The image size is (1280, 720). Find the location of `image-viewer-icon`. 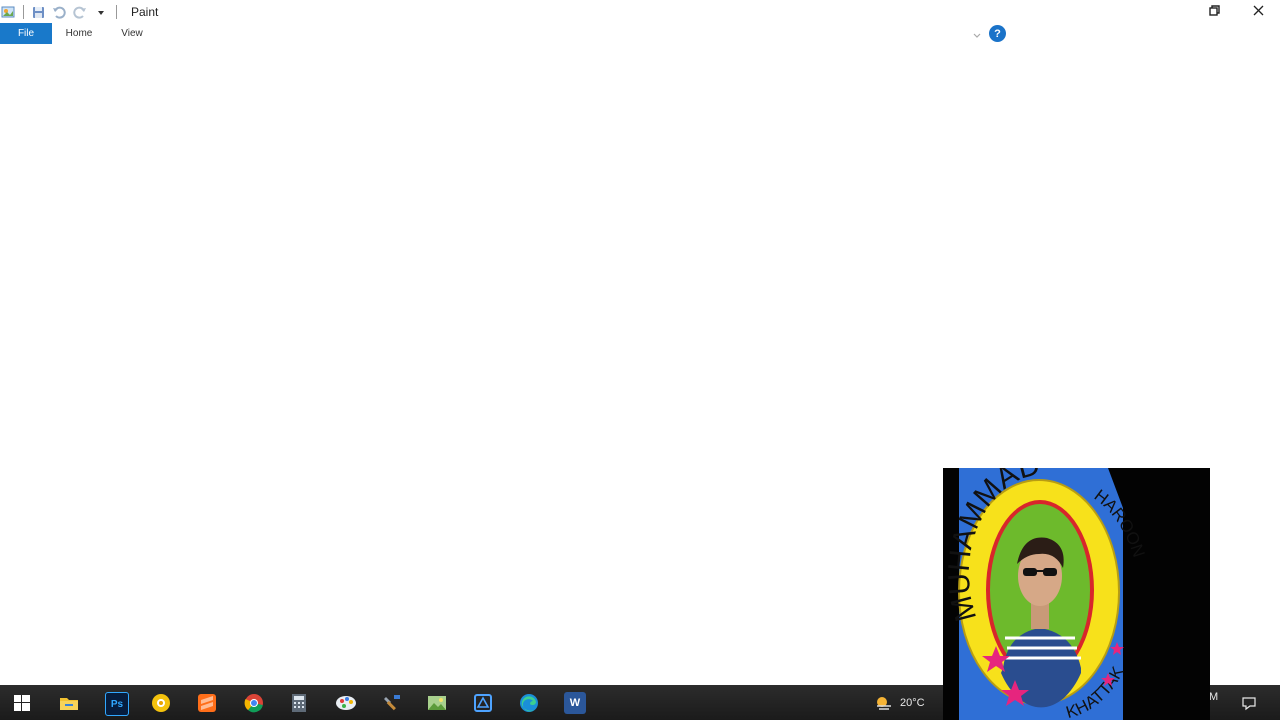

image-viewer-icon is located at coordinates (437, 703).